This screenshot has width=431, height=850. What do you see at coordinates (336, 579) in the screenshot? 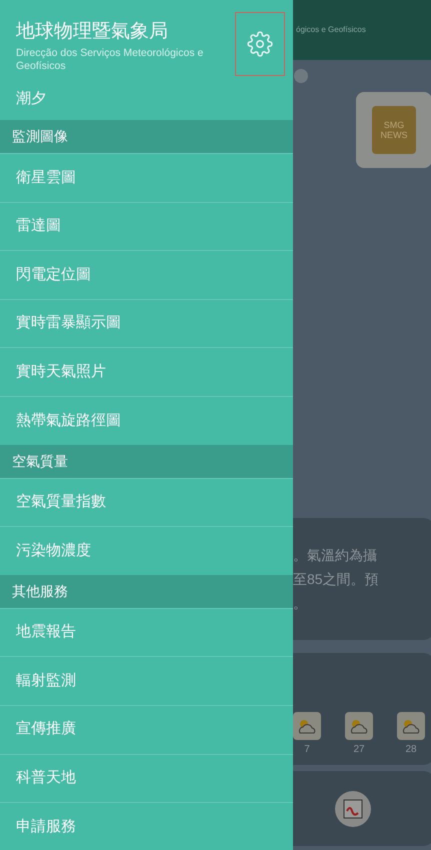
I see `forecast-text: 至85之間。預` at bounding box center [336, 579].